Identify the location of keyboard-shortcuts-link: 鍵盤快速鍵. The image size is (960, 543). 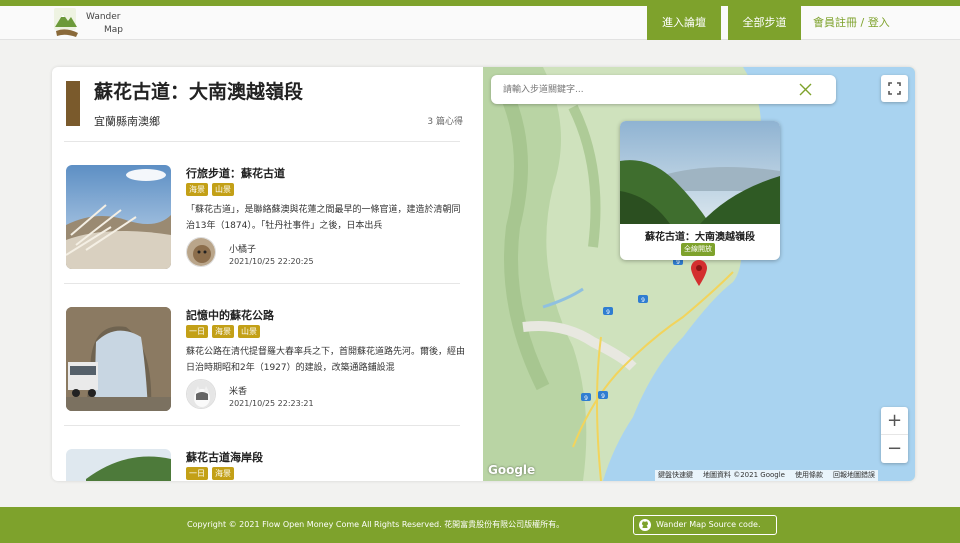
(675, 475).